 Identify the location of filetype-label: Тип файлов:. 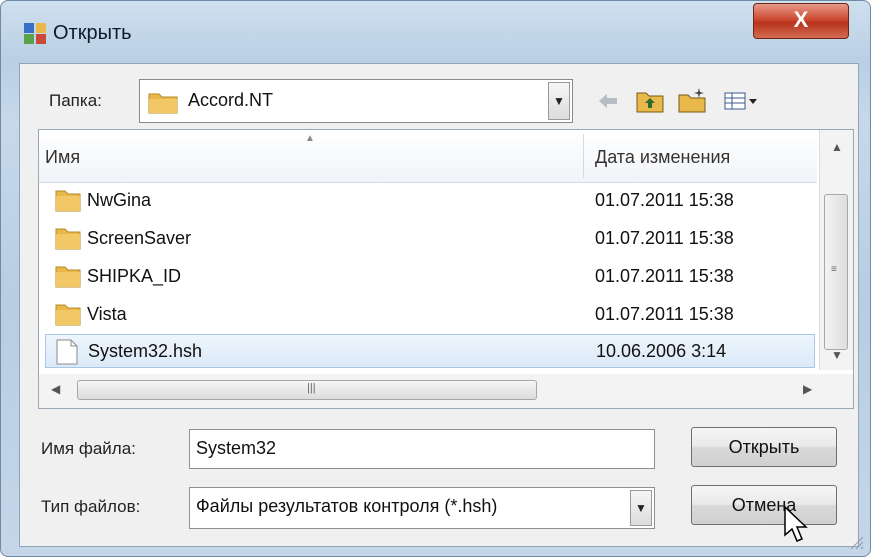
(91, 506).